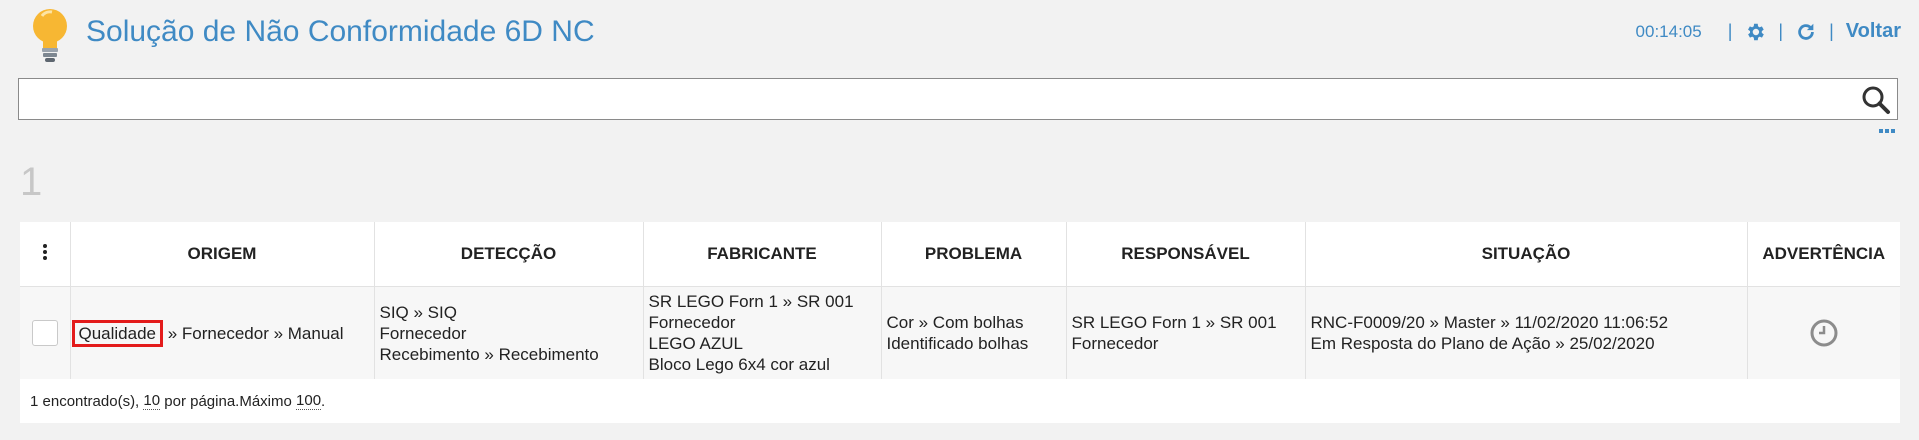  What do you see at coordinates (323, 401) in the screenshot?
I see `footer-end: .` at bounding box center [323, 401].